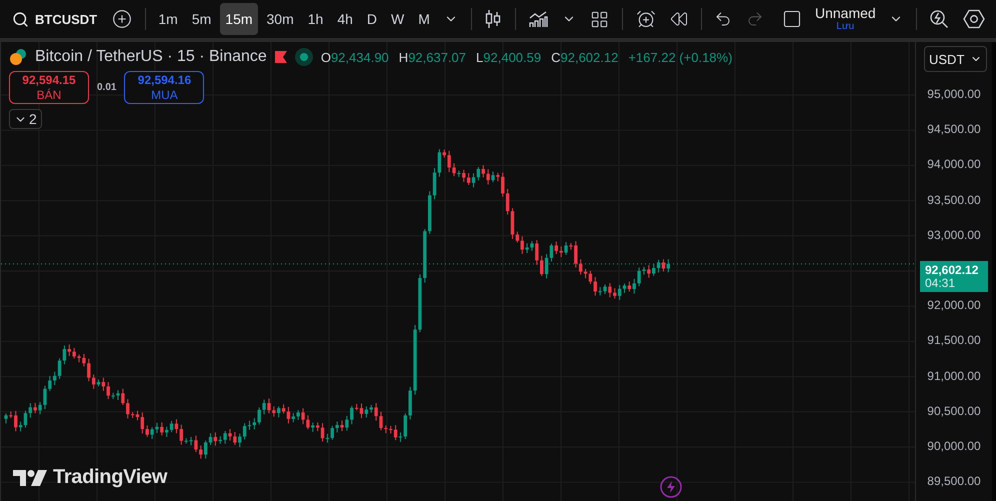  Describe the element at coordinates (122, 19) in the screenshot. I see `add-symbol-icon` at that location.